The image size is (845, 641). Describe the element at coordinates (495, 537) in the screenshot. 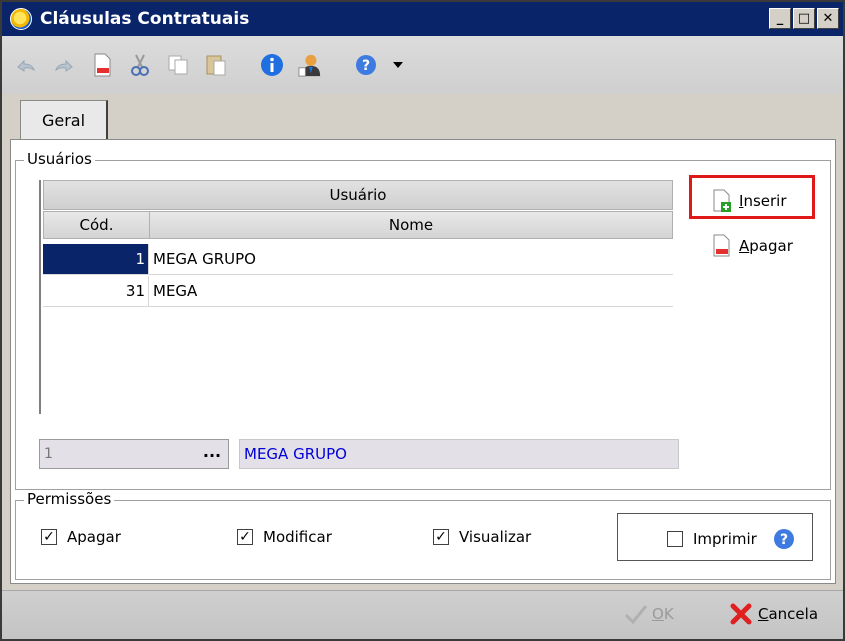

I see `checkbox-label: Visualizar` at that location.